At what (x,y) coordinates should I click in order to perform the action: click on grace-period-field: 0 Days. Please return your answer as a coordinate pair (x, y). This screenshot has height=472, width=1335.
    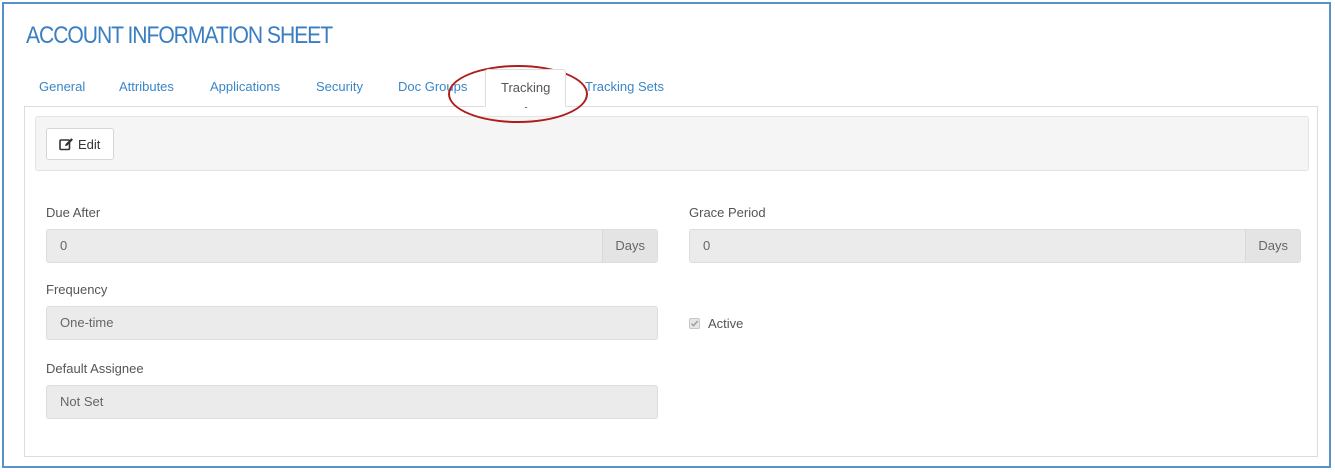
    Looking at the image, I should click on (995, 246).